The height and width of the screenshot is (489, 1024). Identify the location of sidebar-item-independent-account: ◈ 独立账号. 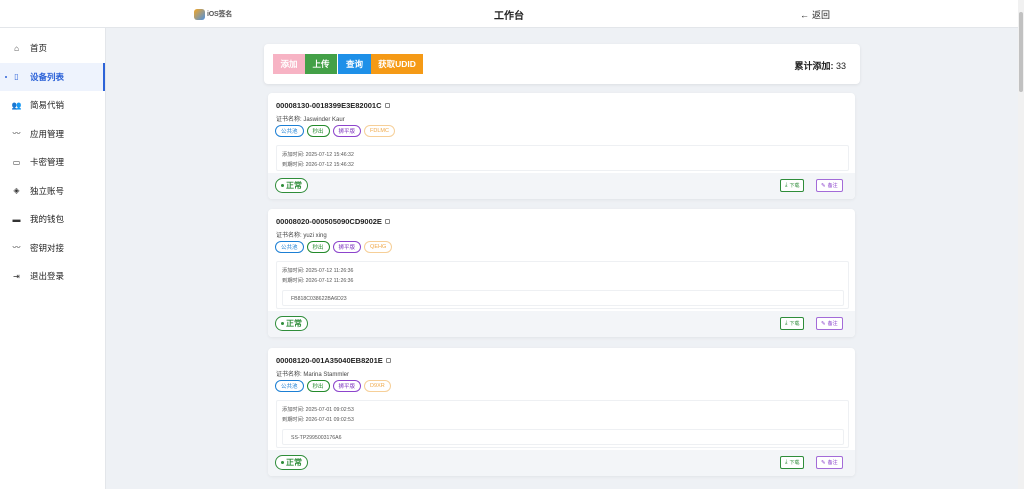
(52, 191).